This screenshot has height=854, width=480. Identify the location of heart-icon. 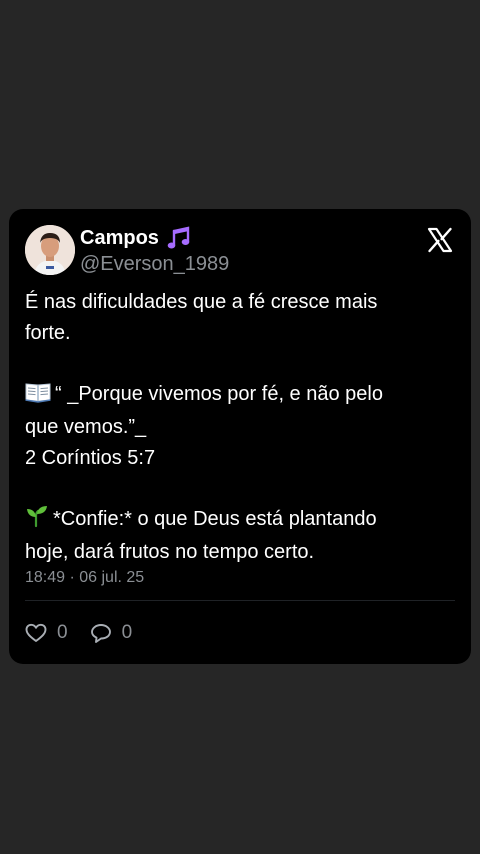
(36, 633).